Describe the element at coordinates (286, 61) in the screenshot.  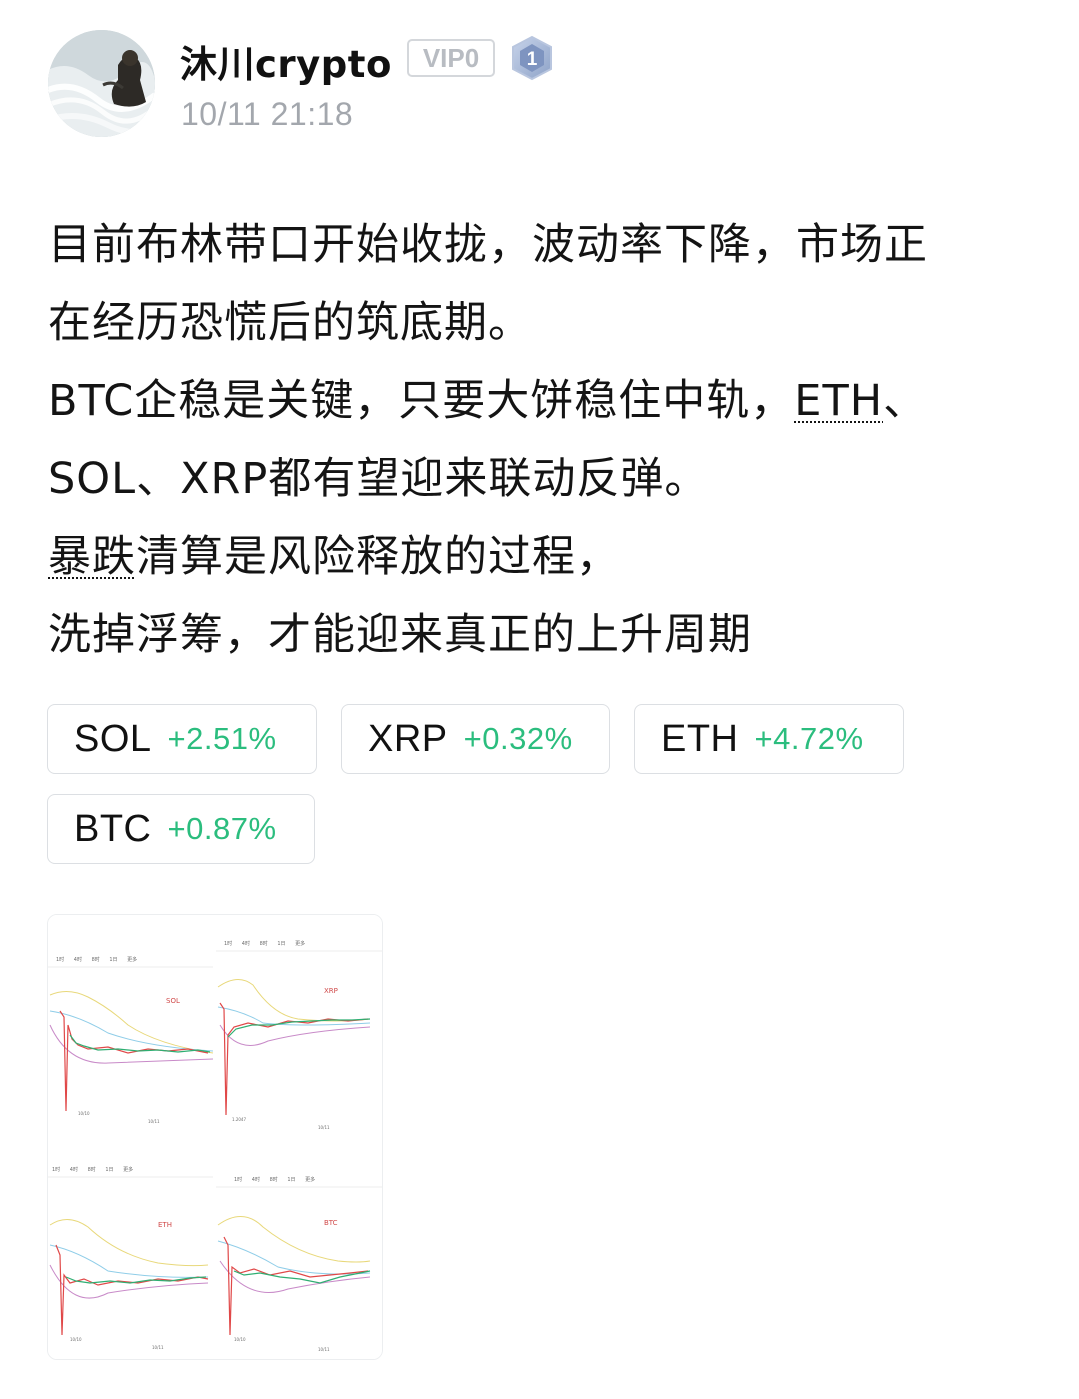
I see `username: 沐川crypto` at that location.